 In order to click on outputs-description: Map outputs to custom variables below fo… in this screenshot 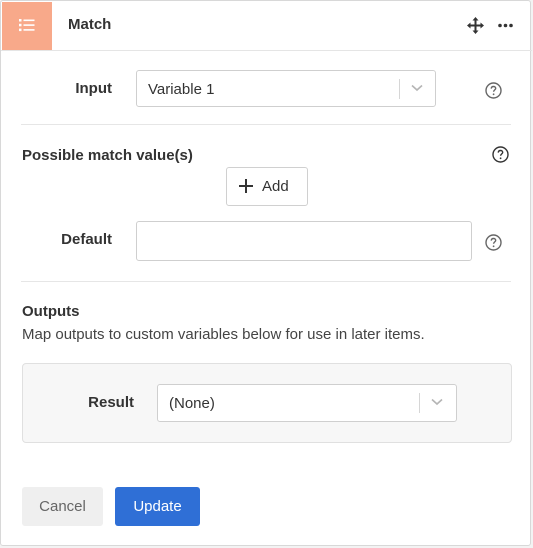, I will do `click(223, 334)`.